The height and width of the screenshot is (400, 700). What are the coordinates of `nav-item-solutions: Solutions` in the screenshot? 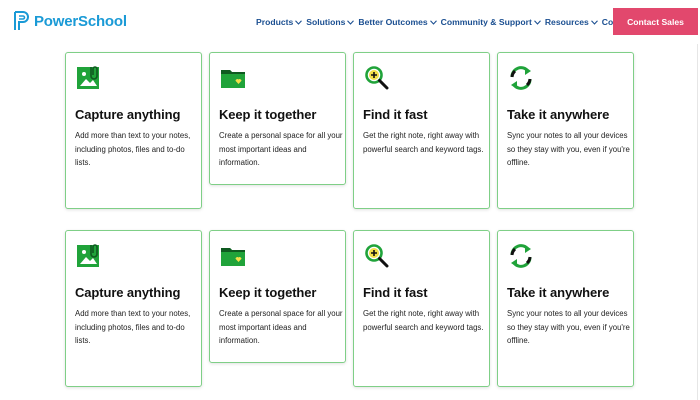 It's located at (330, 22).